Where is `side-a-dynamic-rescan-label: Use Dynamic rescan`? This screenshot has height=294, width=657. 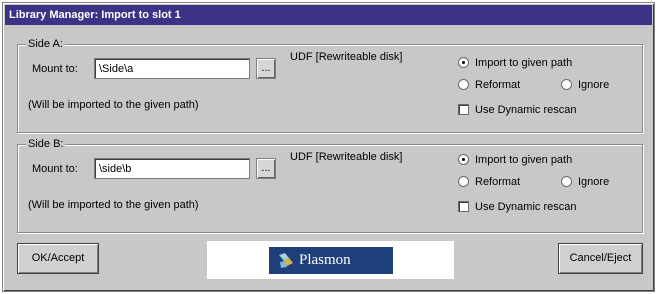 side-a-dynamic-rescan-label: Use Dynamic rescan is located at coordinates (526, 110).